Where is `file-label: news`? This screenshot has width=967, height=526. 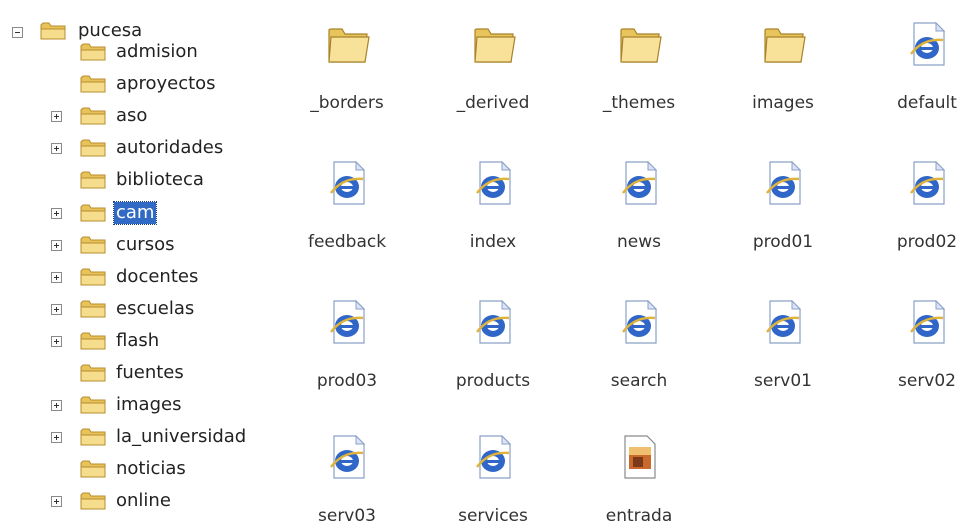 file-label: news is located at coordinates (639, 242).